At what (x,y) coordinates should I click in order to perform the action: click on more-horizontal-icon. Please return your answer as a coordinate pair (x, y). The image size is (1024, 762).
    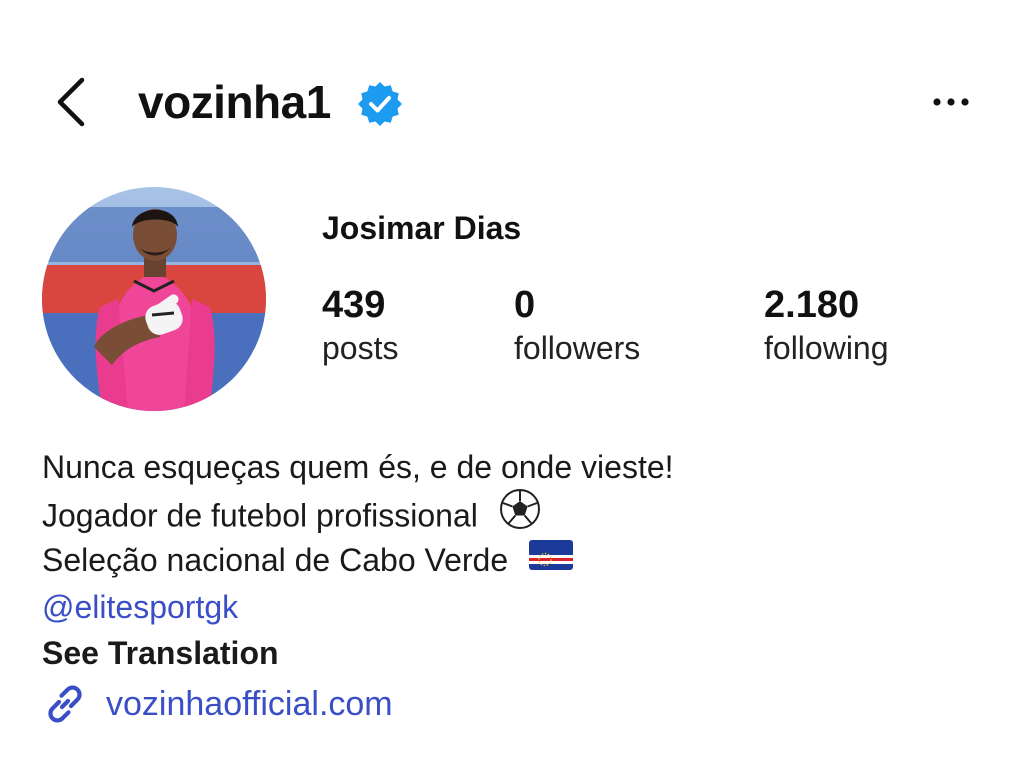
    Looking at the image, I should click on (951, 102).